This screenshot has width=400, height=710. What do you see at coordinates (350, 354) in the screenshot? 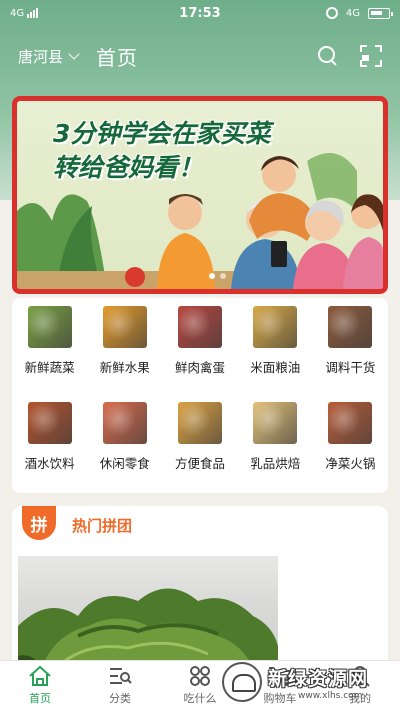
I see `category-item: 调料干货` at bounding box center [350, 354].